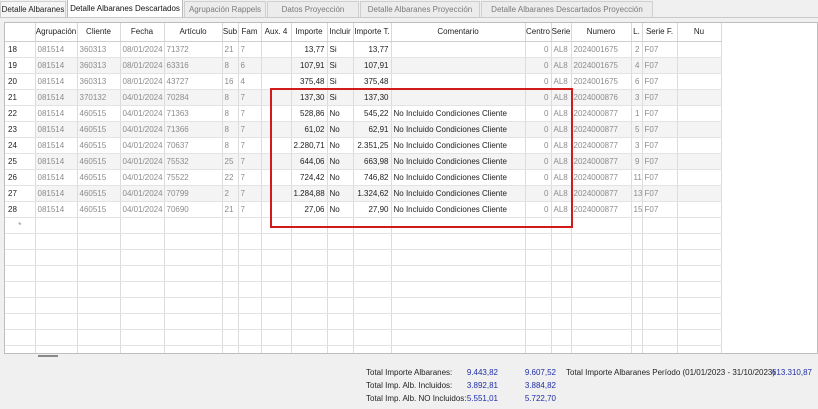  Describe the element at coordinates (372, 65) in the screenshot. I see `cell-impt: 107,91` at that location.